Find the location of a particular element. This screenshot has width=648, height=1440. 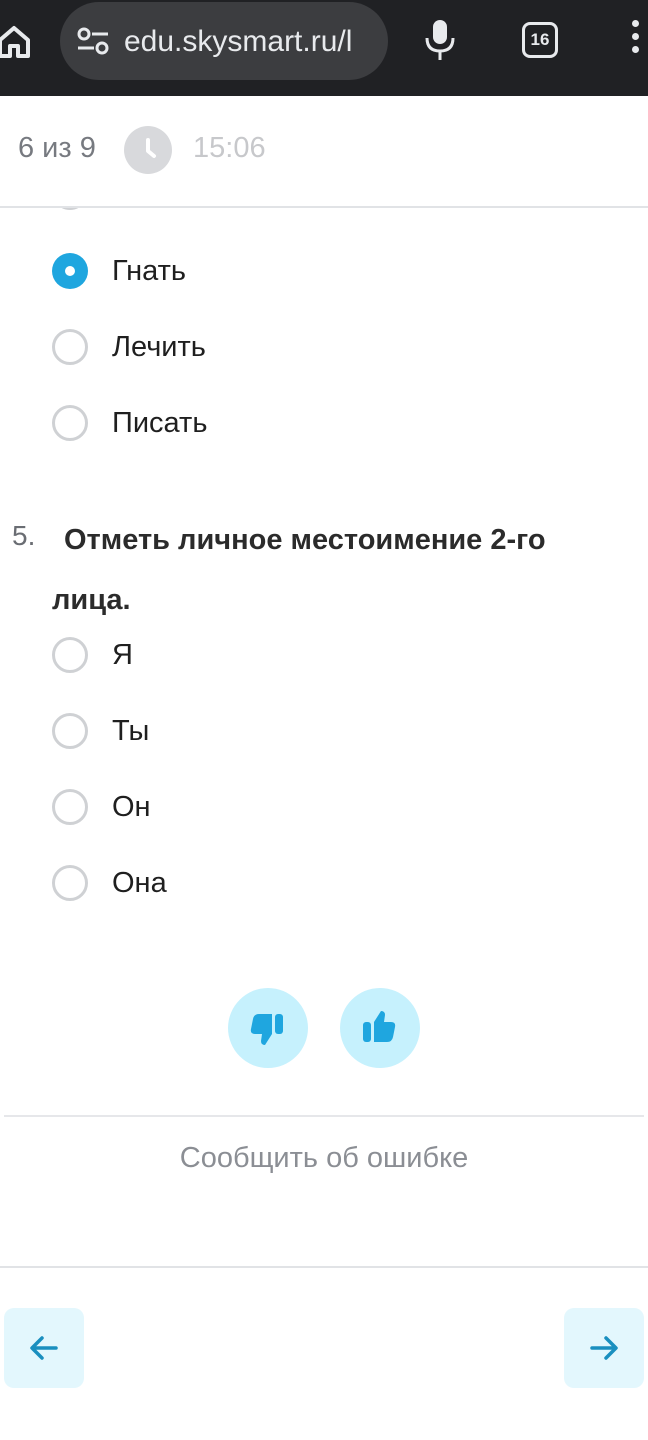

option-label: Гнать is located at coordinates (149, 271).